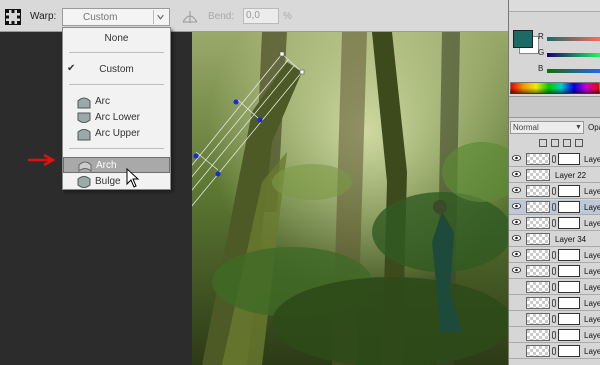  I want to click on menu-item-arc-lower: Arc Lower, so click(116, 118).